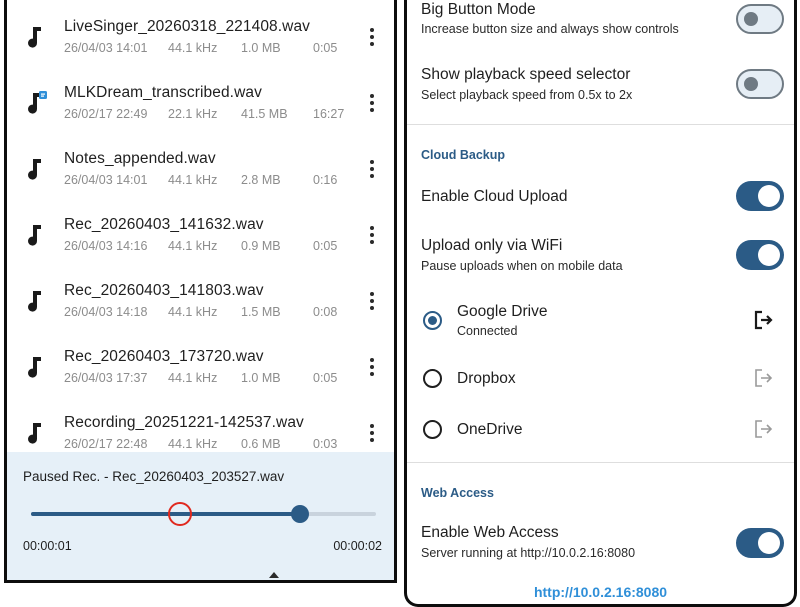  Describe the element at coordinates (492, 245) in the screenshot. I see `wifi-only-title: Upload only via WiFi` at that location.